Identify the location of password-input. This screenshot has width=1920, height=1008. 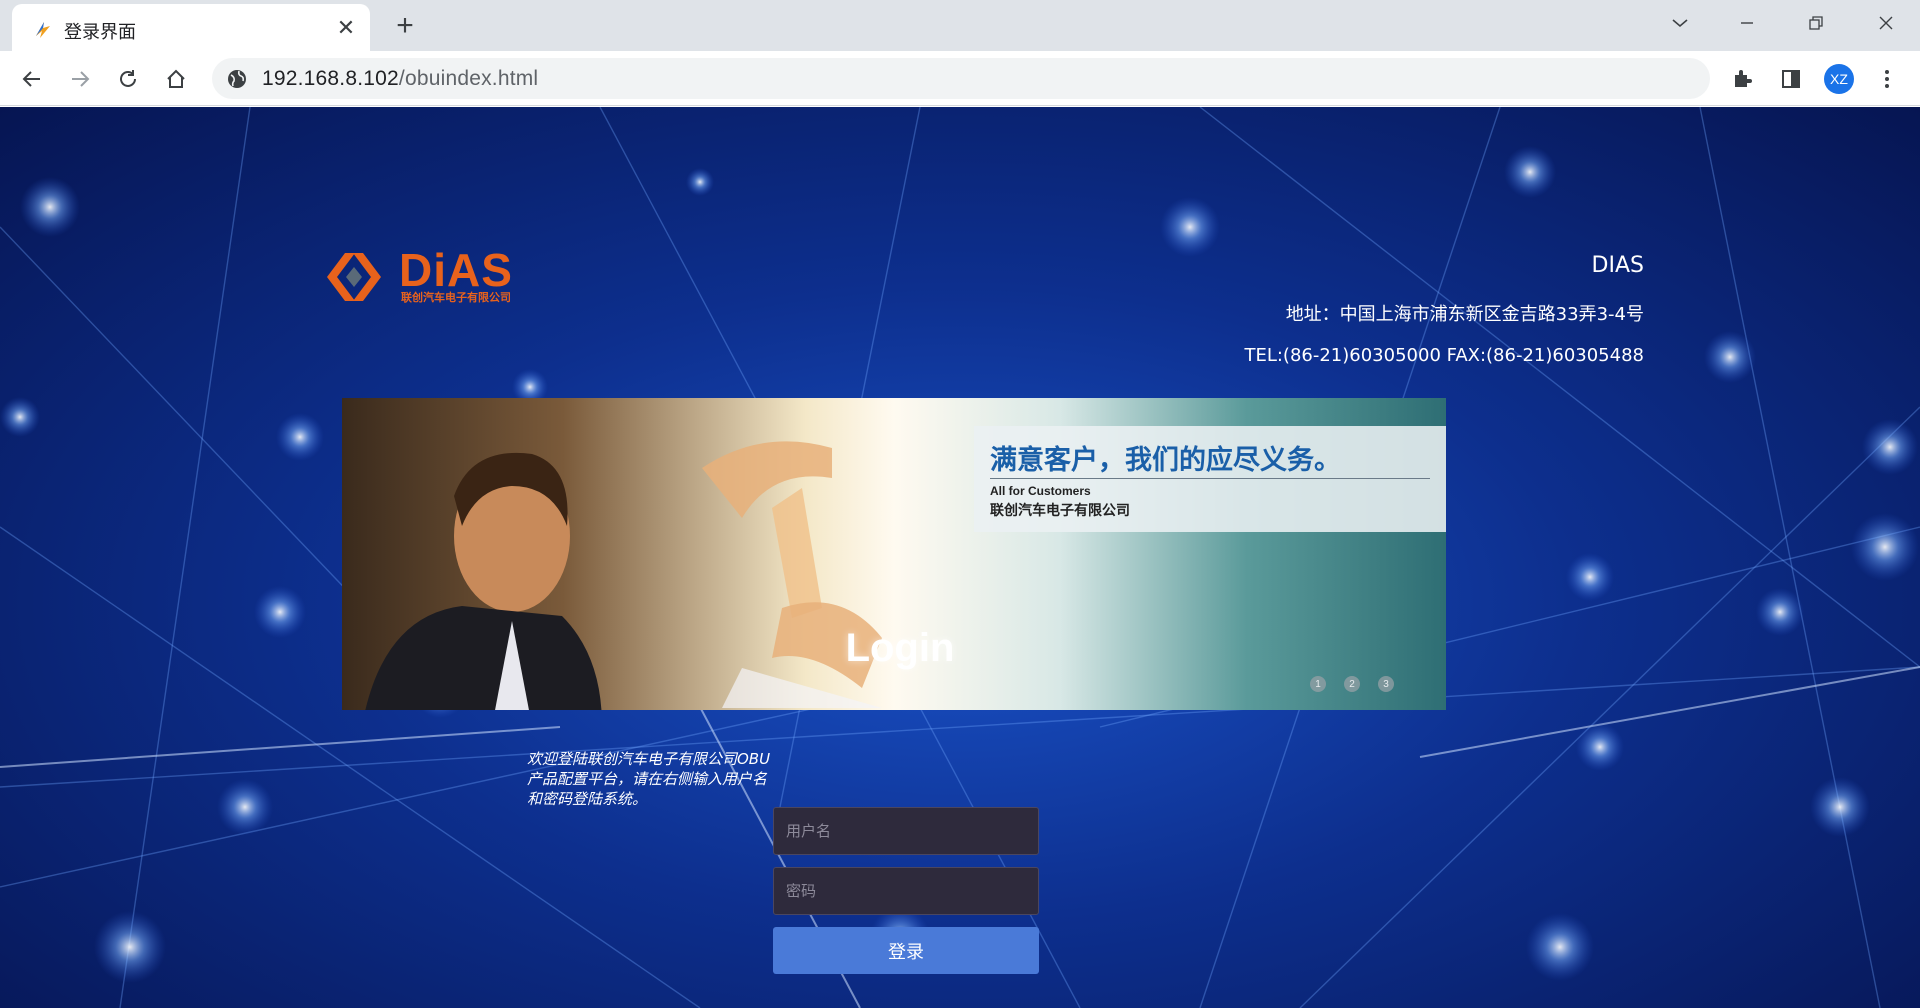
(906, 891).